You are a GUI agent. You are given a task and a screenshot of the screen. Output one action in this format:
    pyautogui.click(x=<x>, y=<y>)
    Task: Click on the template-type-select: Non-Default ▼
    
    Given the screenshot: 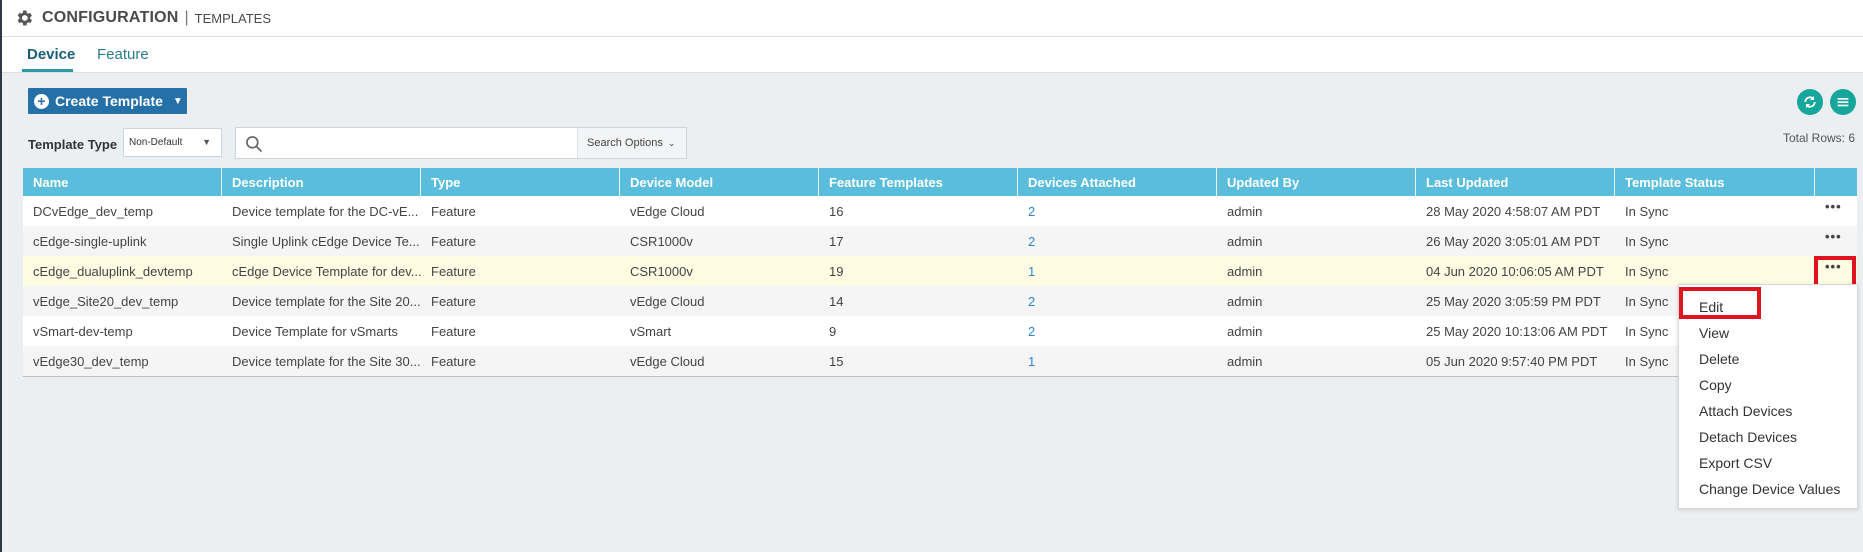 What is the action you would take?
    pyautogui.click(x=172, y=142)
    